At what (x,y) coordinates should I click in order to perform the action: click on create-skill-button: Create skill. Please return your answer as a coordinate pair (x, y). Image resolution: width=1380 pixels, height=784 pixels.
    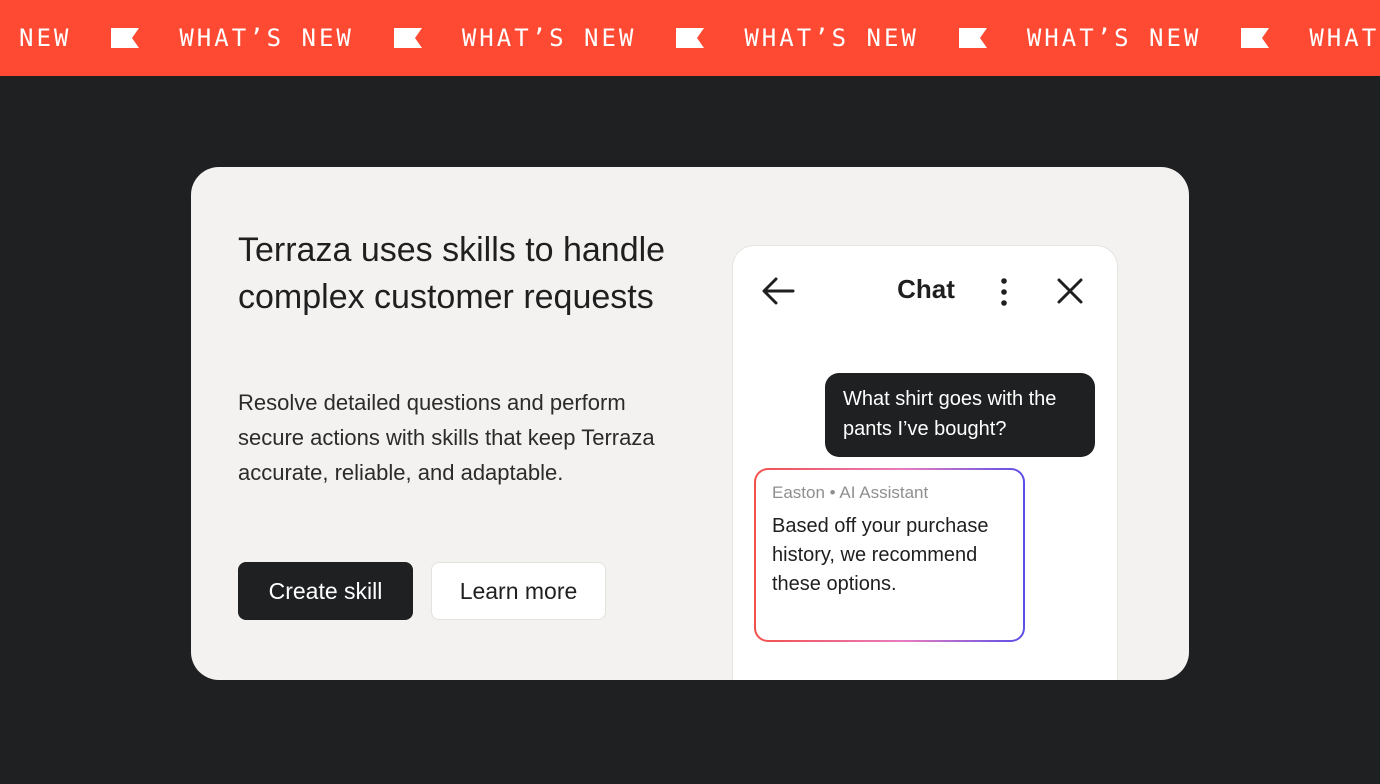
    Looking at the image, I should click on (325, 591).